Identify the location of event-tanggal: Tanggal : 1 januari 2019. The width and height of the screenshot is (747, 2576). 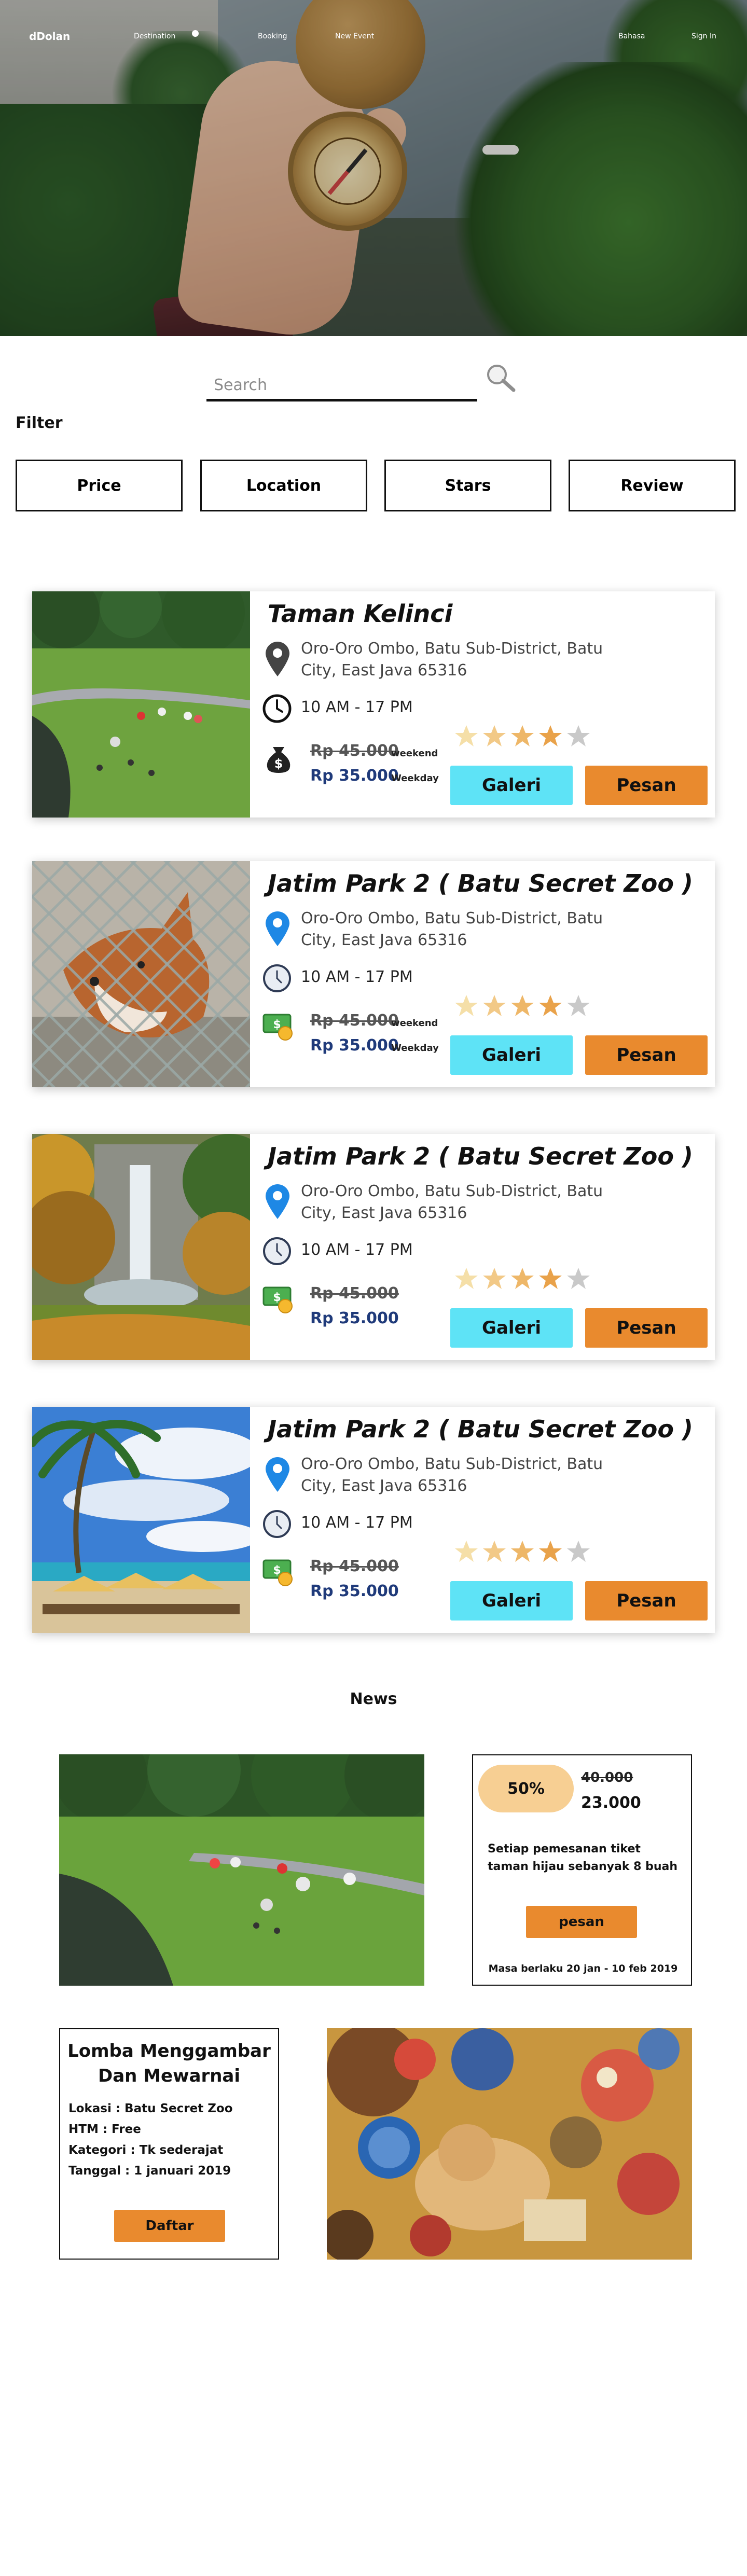
(149, 2171).